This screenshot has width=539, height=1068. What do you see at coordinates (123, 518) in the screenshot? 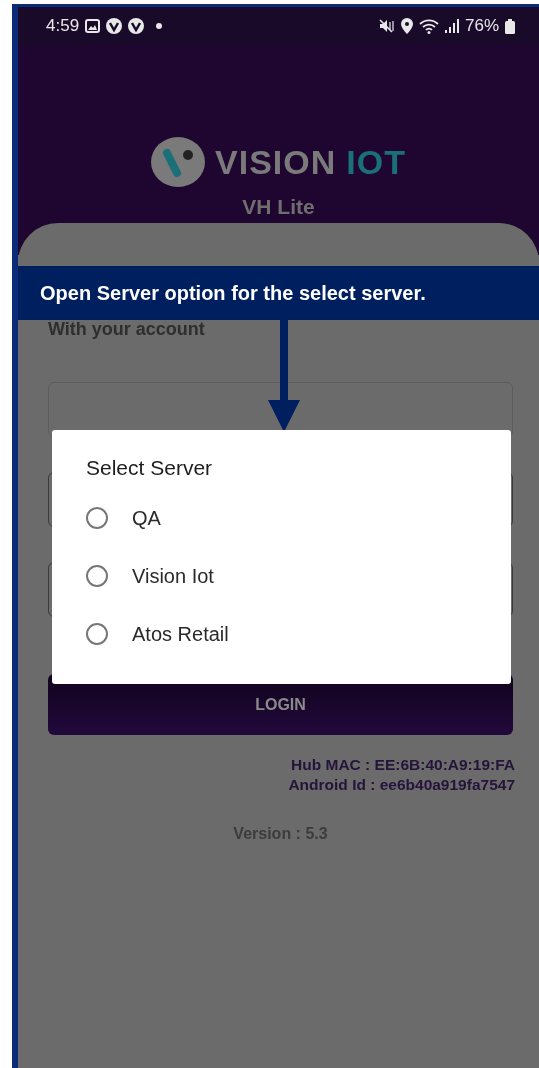
I see `radio-option: QA` at bounding box center [123, 518].